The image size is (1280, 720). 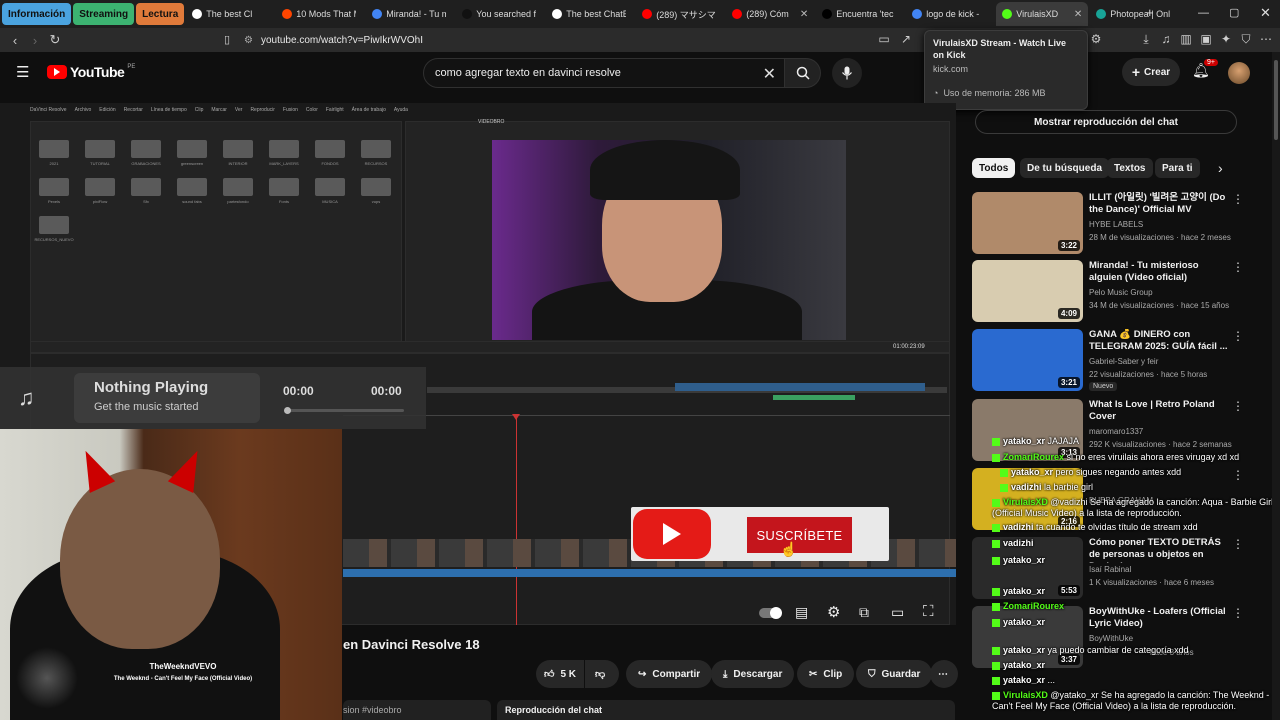 I want to click on video-thumbnail: 3:37, so click(x=1027, y=637).